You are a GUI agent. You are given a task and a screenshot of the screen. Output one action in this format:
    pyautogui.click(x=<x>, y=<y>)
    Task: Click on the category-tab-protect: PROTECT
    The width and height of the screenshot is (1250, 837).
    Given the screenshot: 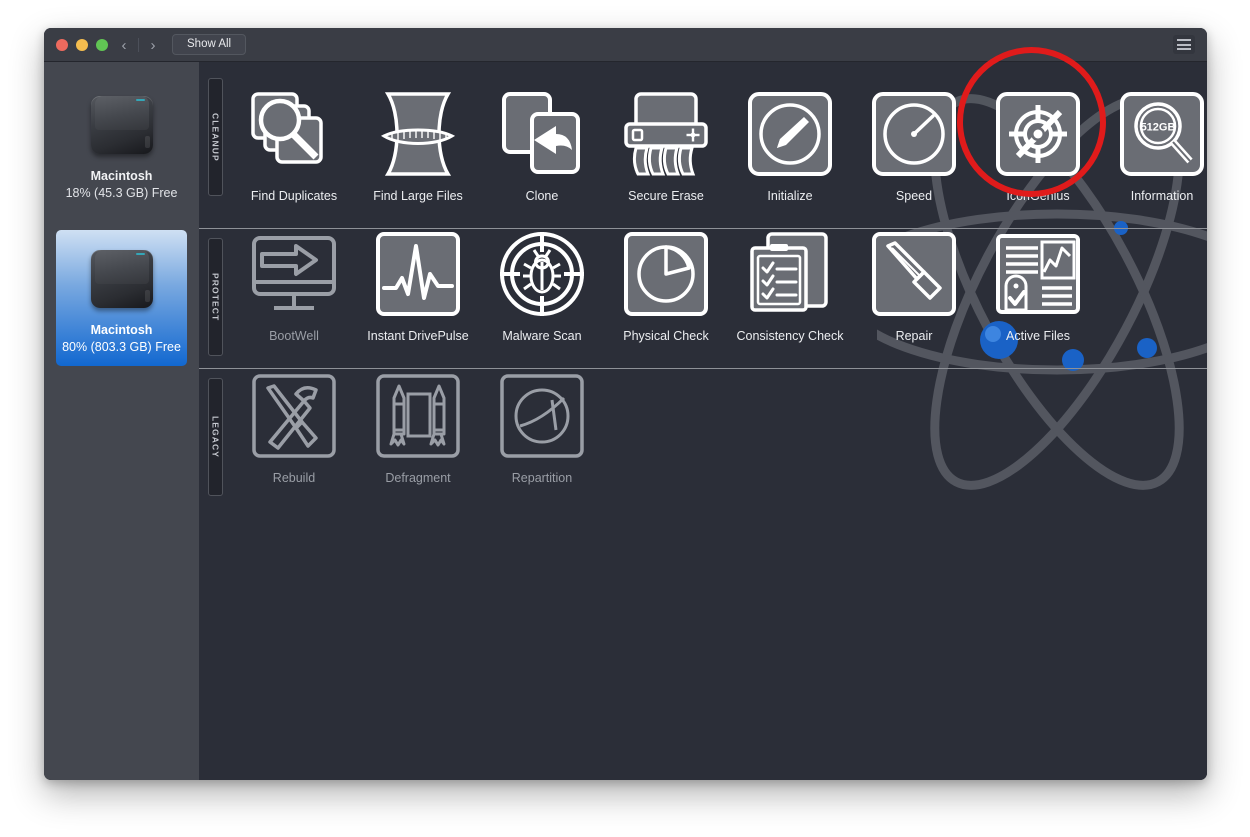 What is the action you would take?
    pyautogui.click(x=215, y=297)
    